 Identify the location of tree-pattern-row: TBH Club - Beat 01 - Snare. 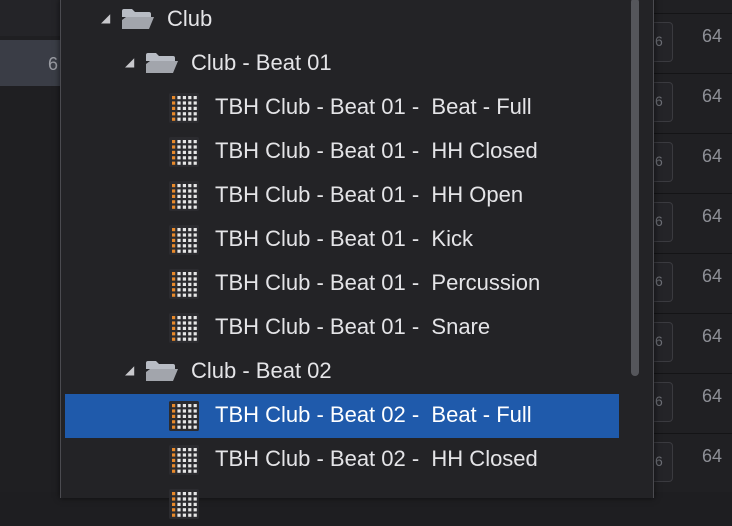
(340, 328).